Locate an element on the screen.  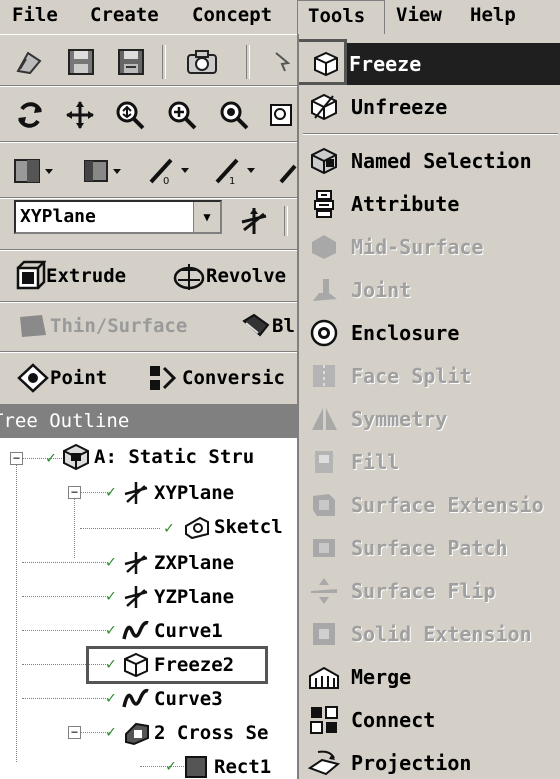
plane-select: XYPlane ▼ is located at coordinates (118, 217).